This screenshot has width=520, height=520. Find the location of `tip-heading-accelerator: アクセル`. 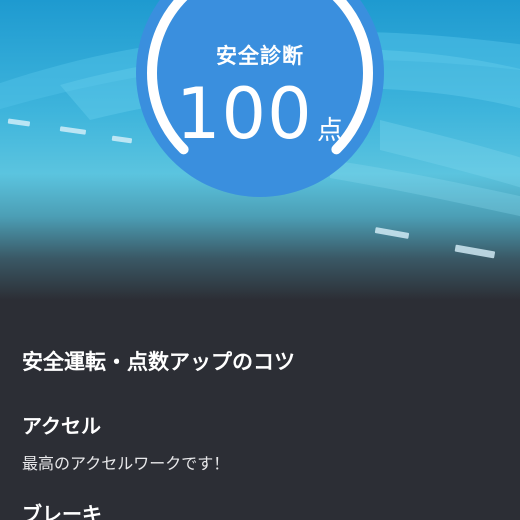

tip-heading-accelerator: アクセル is located at coordinates (61, 426).